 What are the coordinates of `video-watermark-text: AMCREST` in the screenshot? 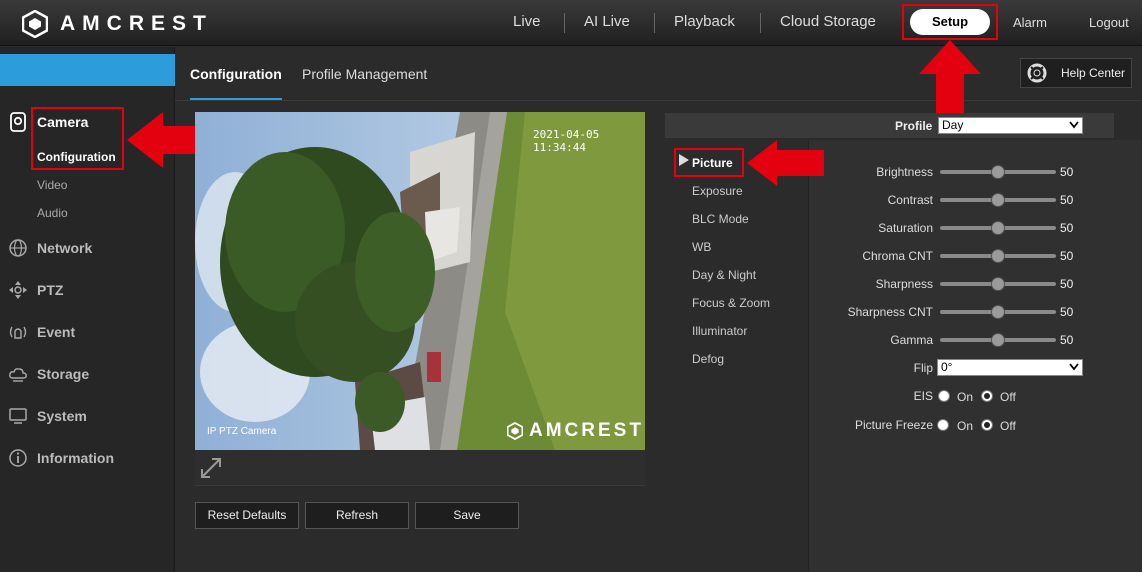 It's located at (586, 430).